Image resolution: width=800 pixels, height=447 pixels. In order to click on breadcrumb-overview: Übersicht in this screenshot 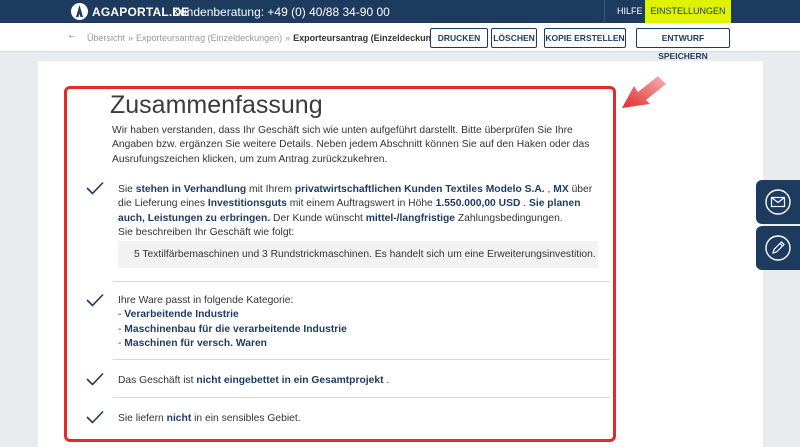, I will do `click(106, 38)`.